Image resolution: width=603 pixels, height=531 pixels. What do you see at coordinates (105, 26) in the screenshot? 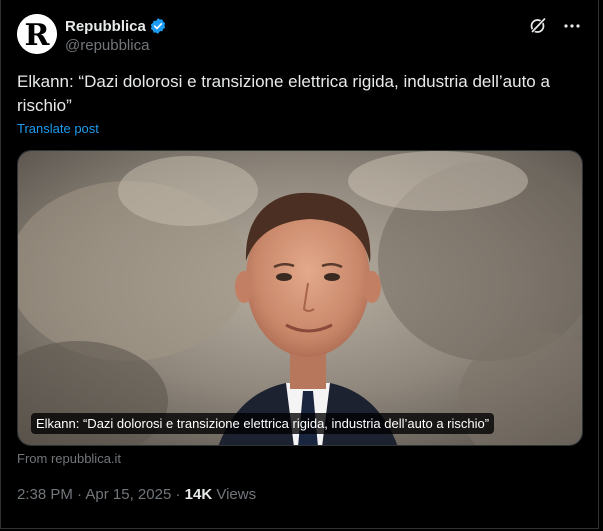
I see `display-name: Repubblica` at bounding box center [105, 26].